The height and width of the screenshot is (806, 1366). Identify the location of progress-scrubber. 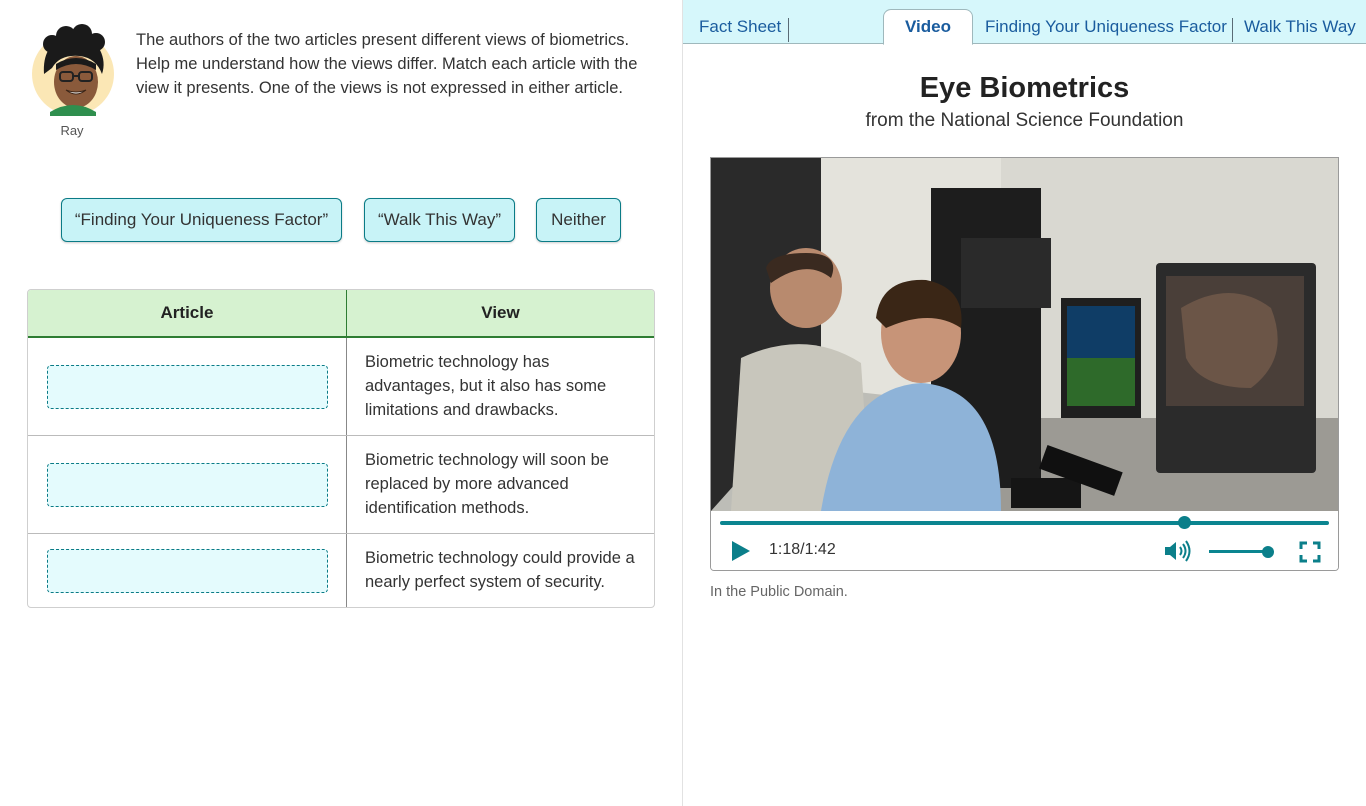
(1185, 522).